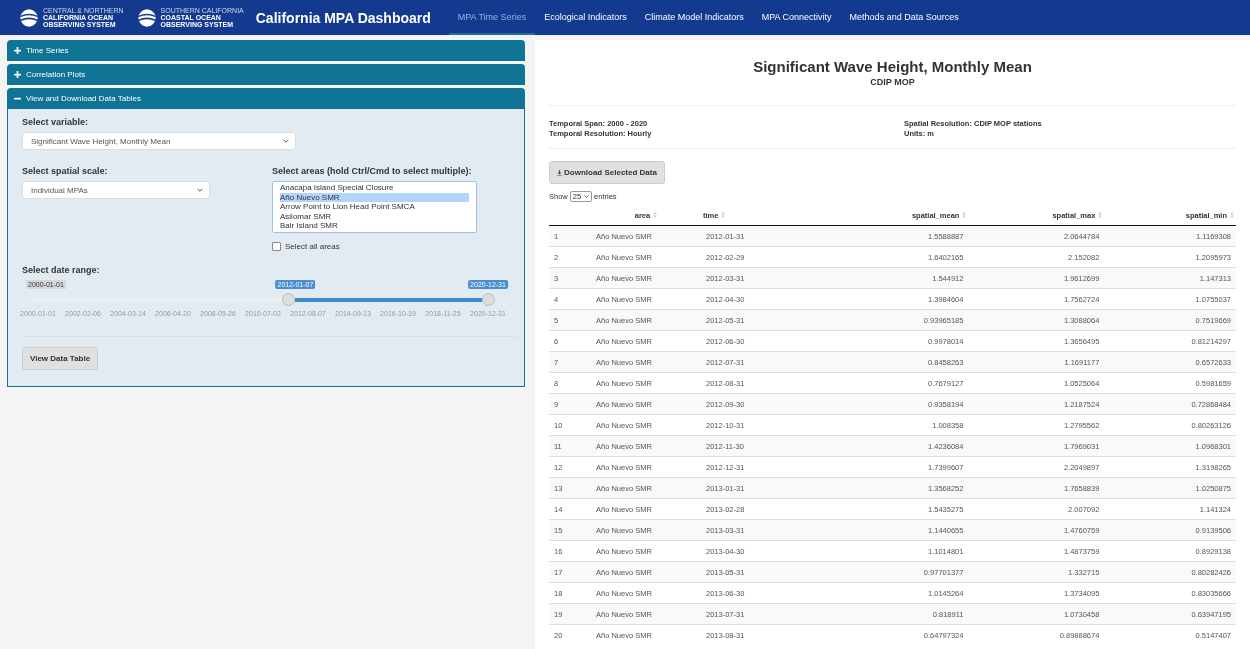 This screenshot has width=1250, height=649. What do you see at coordinates (61, 270) in the screenshot?
I see `field-label: Select date range:` at bounding box center [61, 270].